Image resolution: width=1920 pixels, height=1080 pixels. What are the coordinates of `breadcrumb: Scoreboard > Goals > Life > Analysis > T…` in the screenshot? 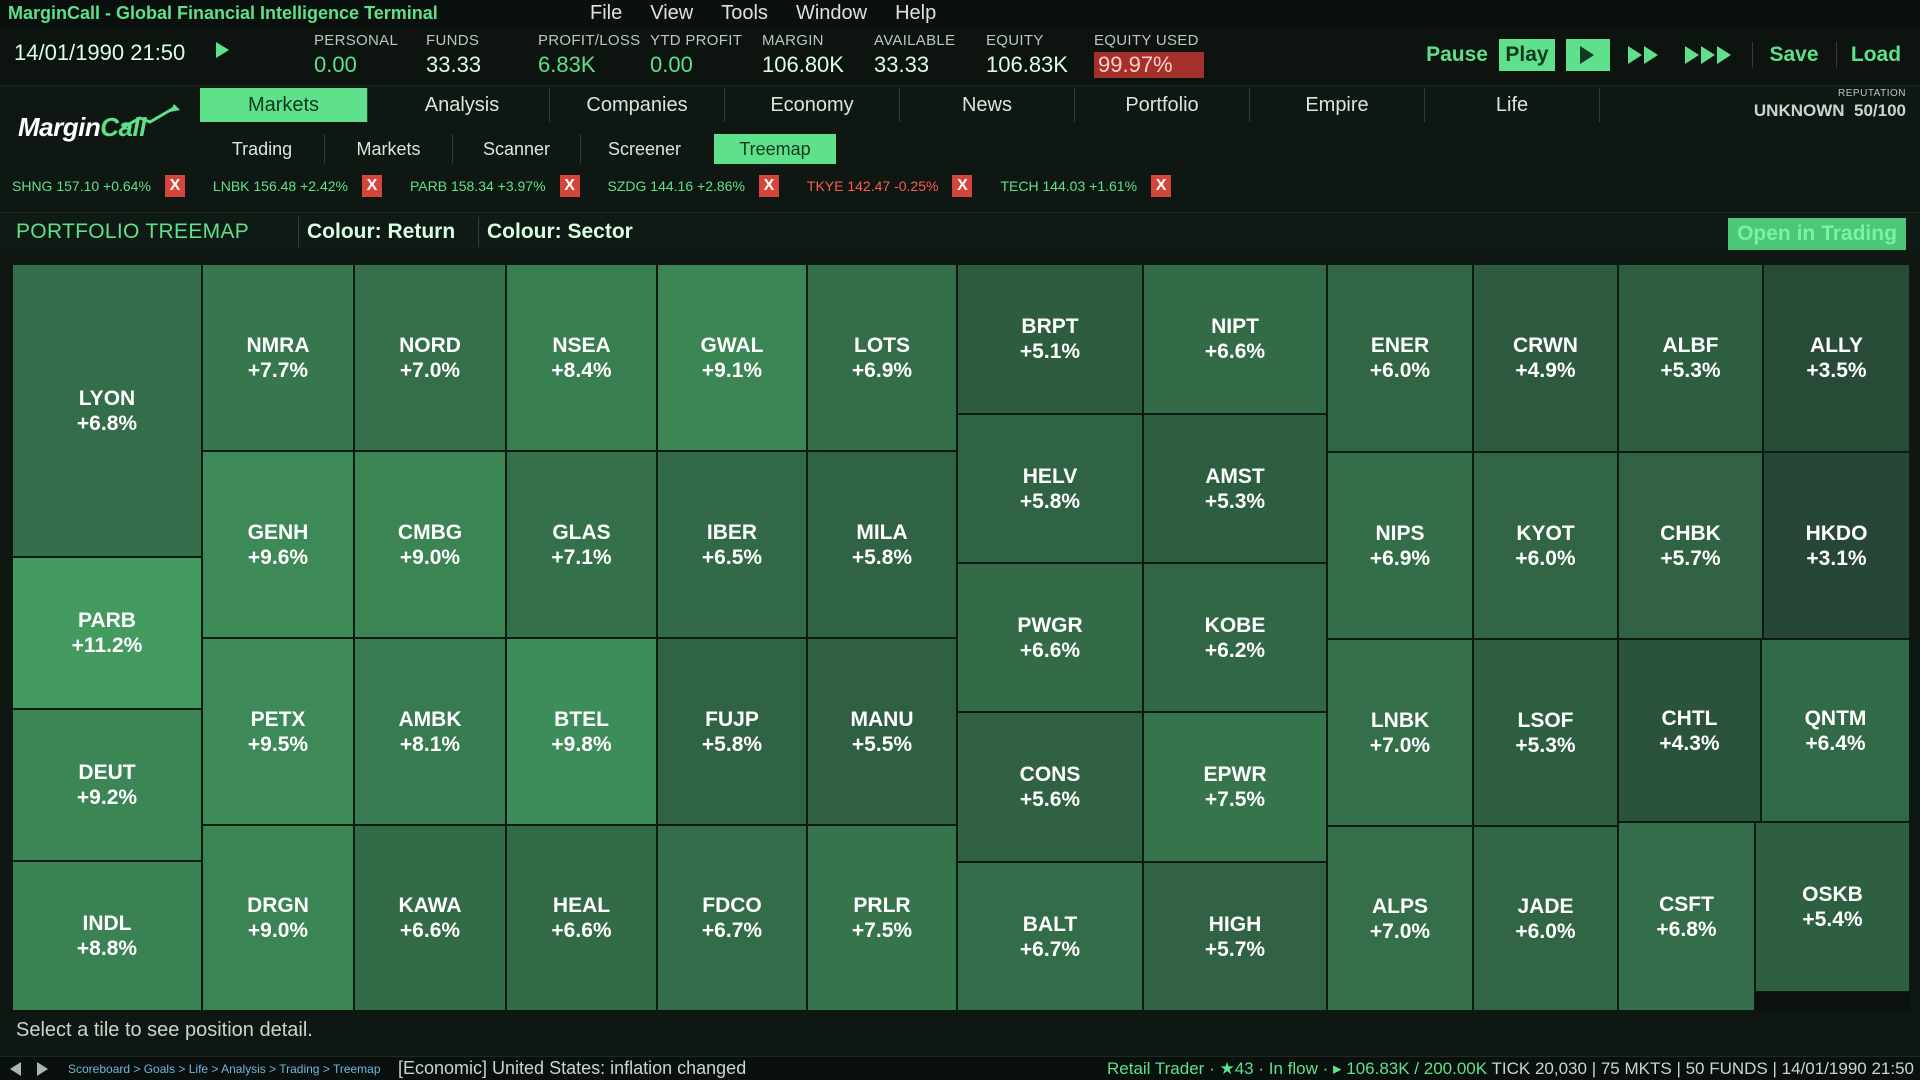 It's located at (233, 1069).